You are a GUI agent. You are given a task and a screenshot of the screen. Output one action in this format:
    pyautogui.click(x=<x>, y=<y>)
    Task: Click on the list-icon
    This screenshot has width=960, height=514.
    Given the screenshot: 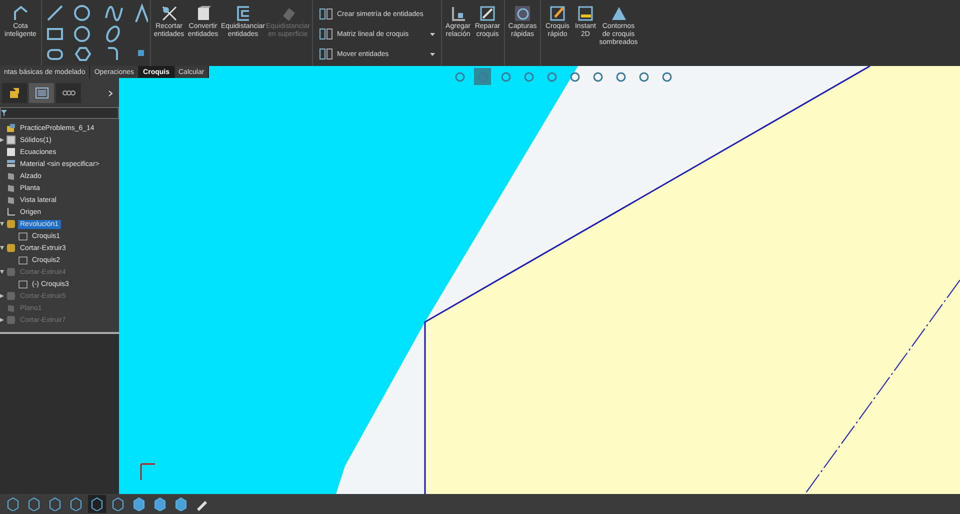 What is the action you would take?
    pyautogui.click(x=41, y=93)
    